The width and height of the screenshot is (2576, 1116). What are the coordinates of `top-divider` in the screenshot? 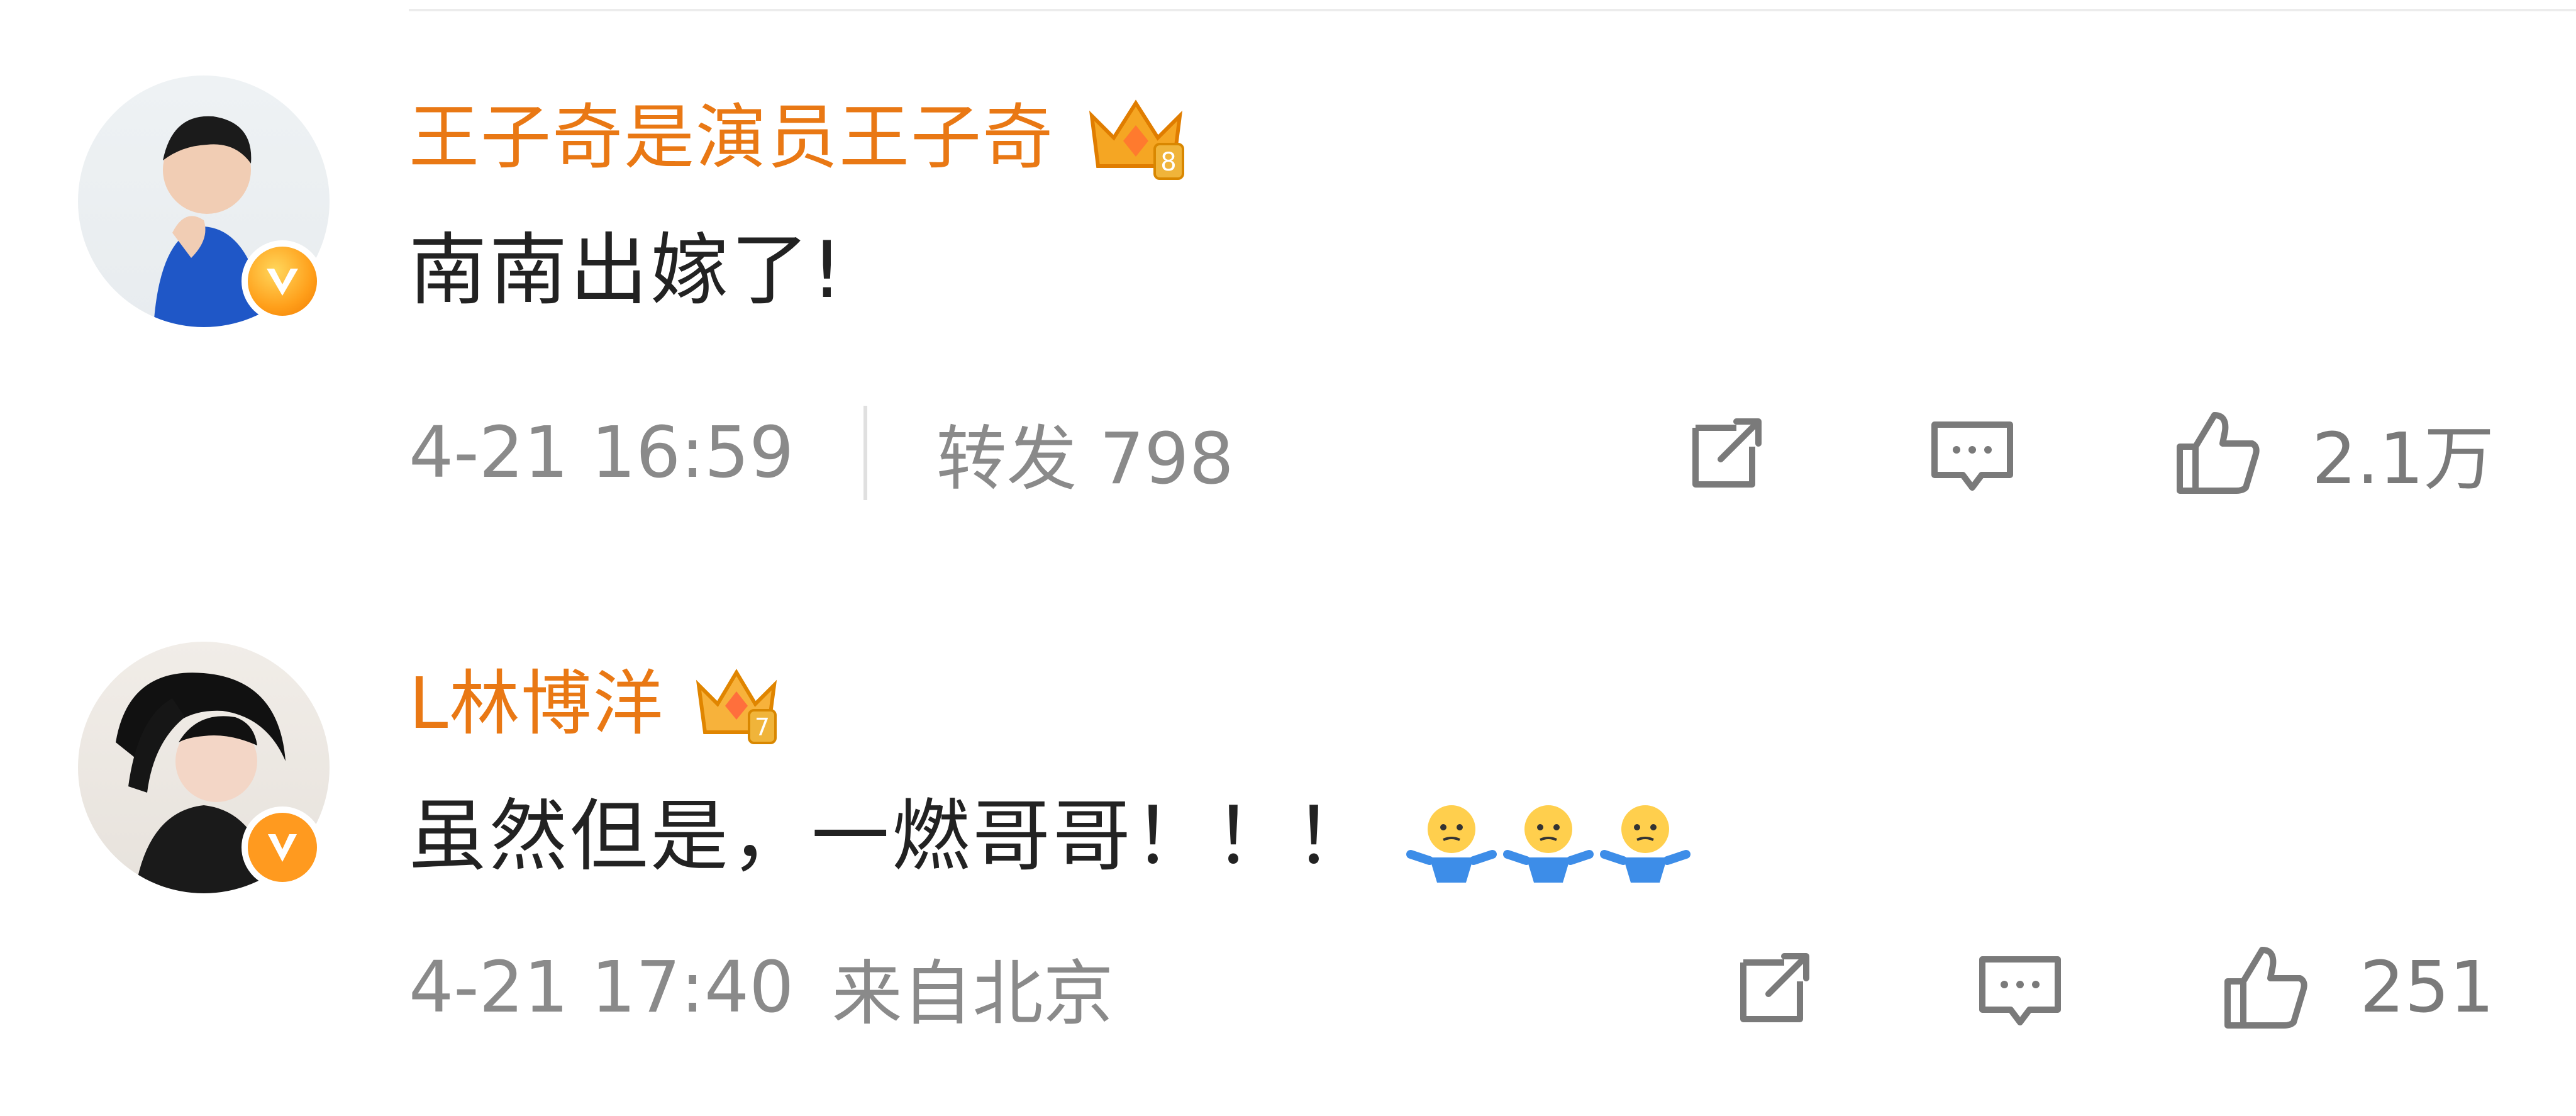 It's located at (1492, 10).